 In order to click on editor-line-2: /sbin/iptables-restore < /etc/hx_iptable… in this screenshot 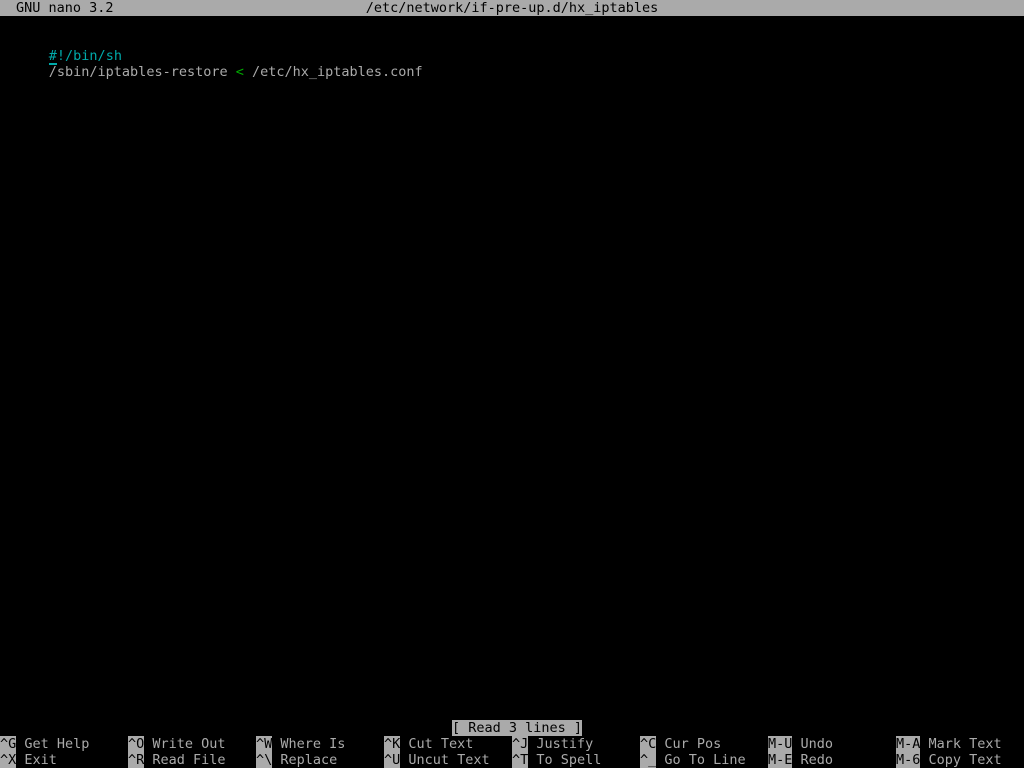, I will do `click(211, 64)`.